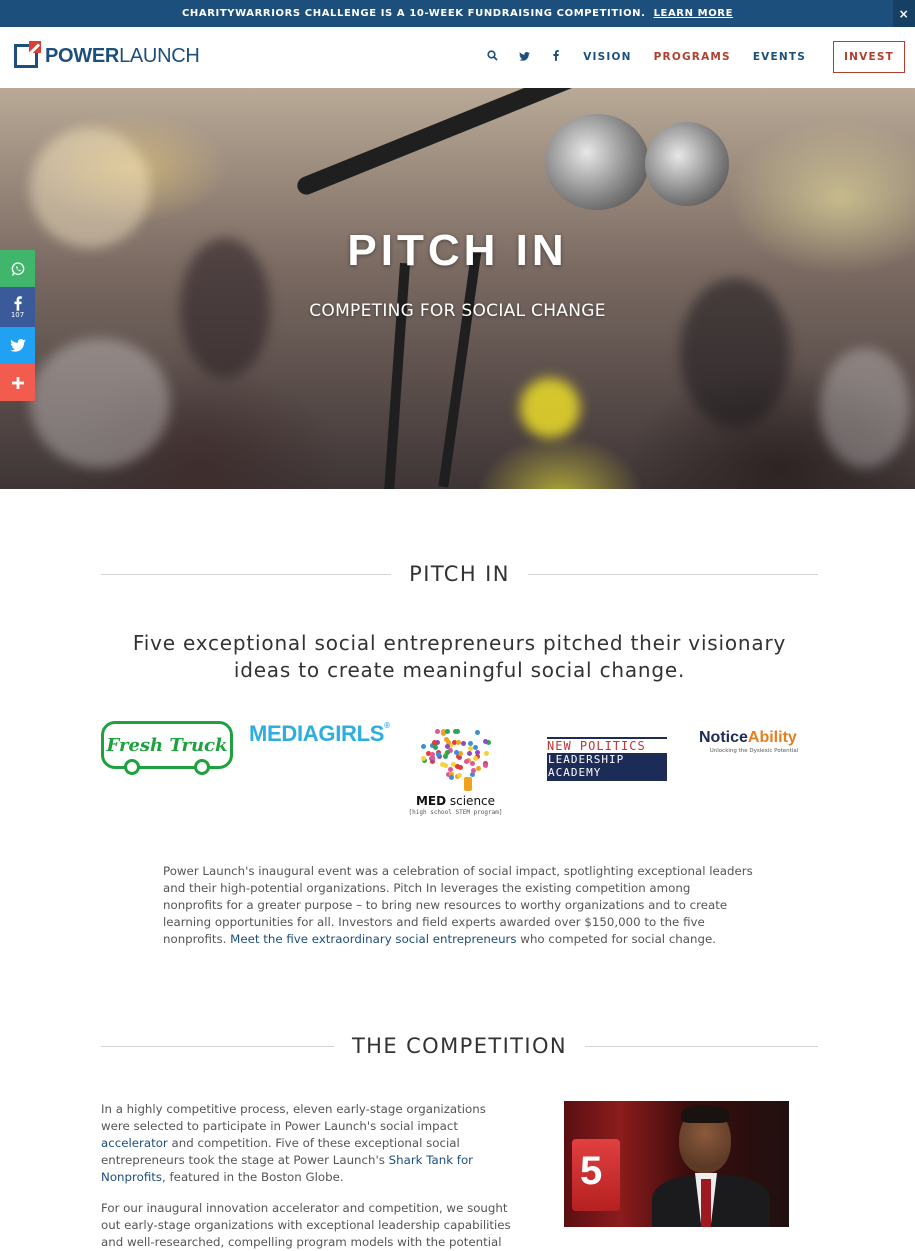  Describe the element at coordinates (748, 737) in the screenshot. I see `noticeability-label: NoticeAbility` at that location.